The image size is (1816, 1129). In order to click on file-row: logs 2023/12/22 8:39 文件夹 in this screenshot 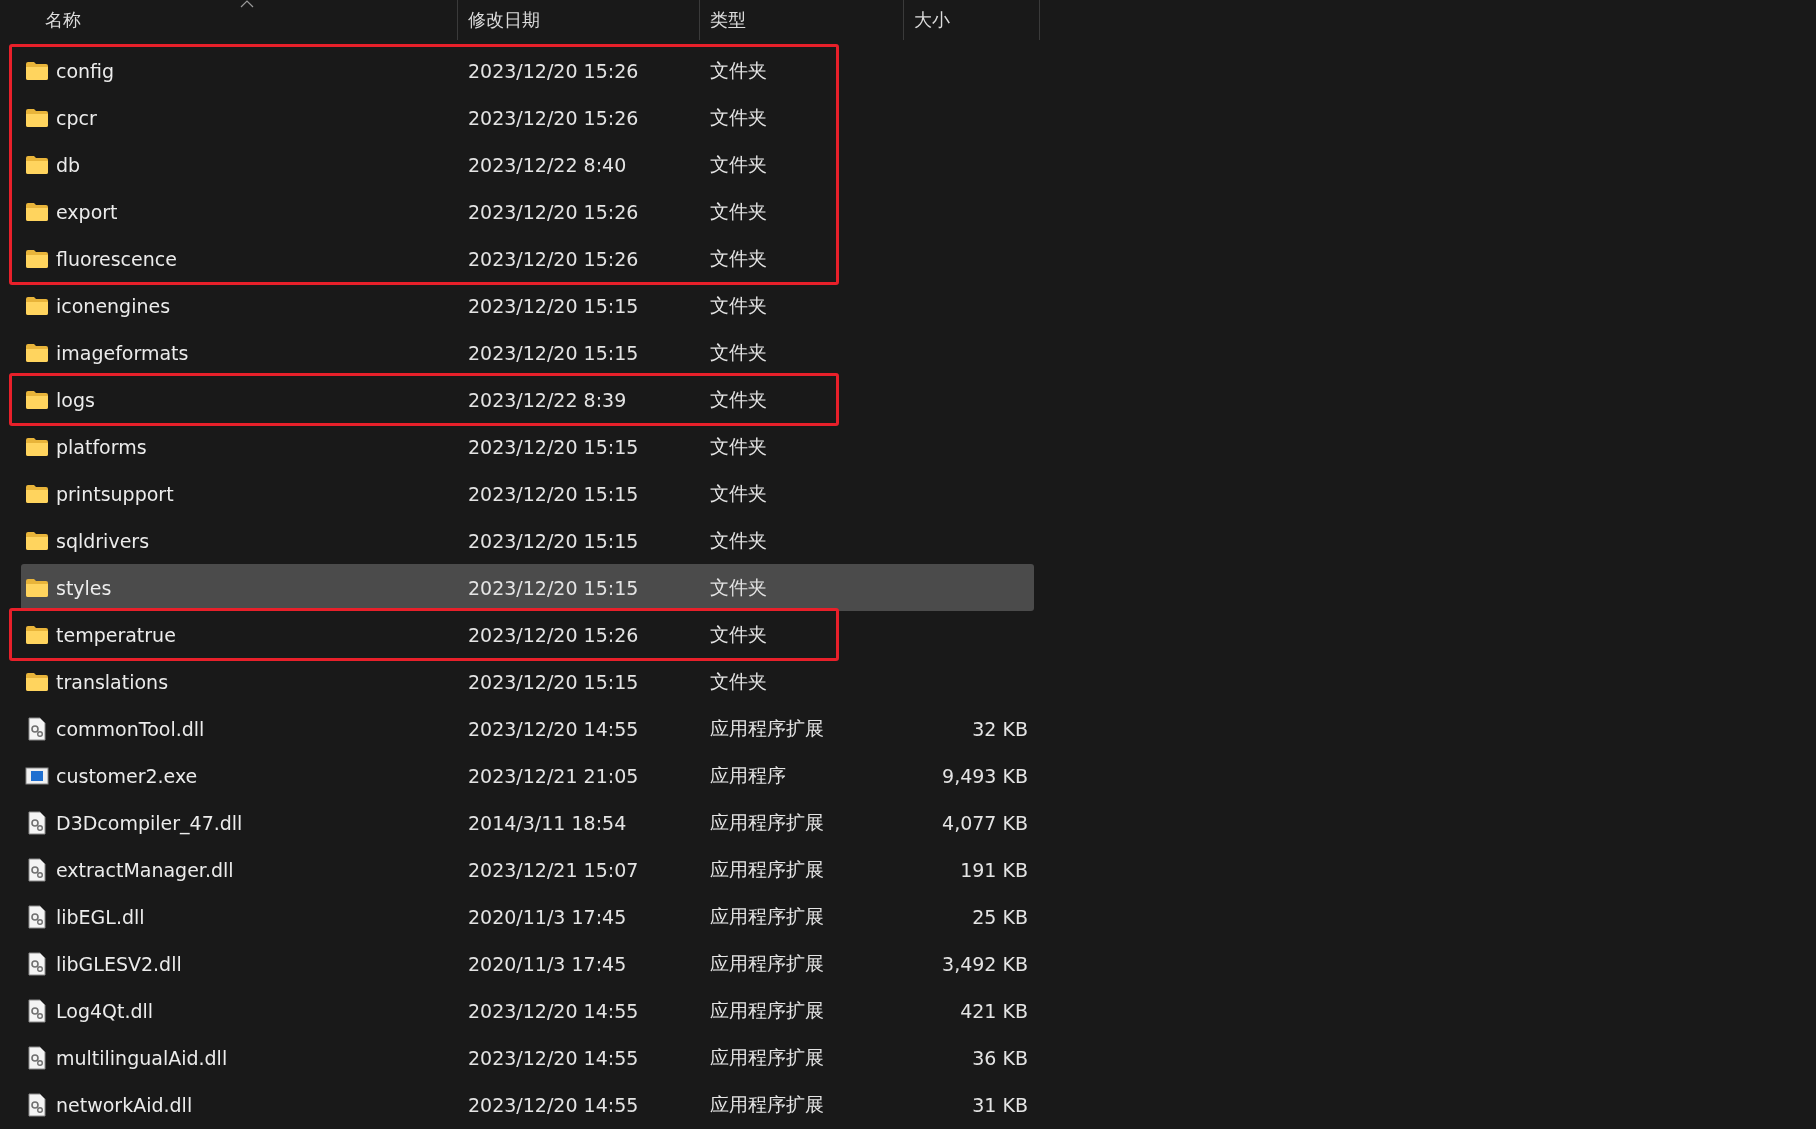, I will do `click(428, 399)`.